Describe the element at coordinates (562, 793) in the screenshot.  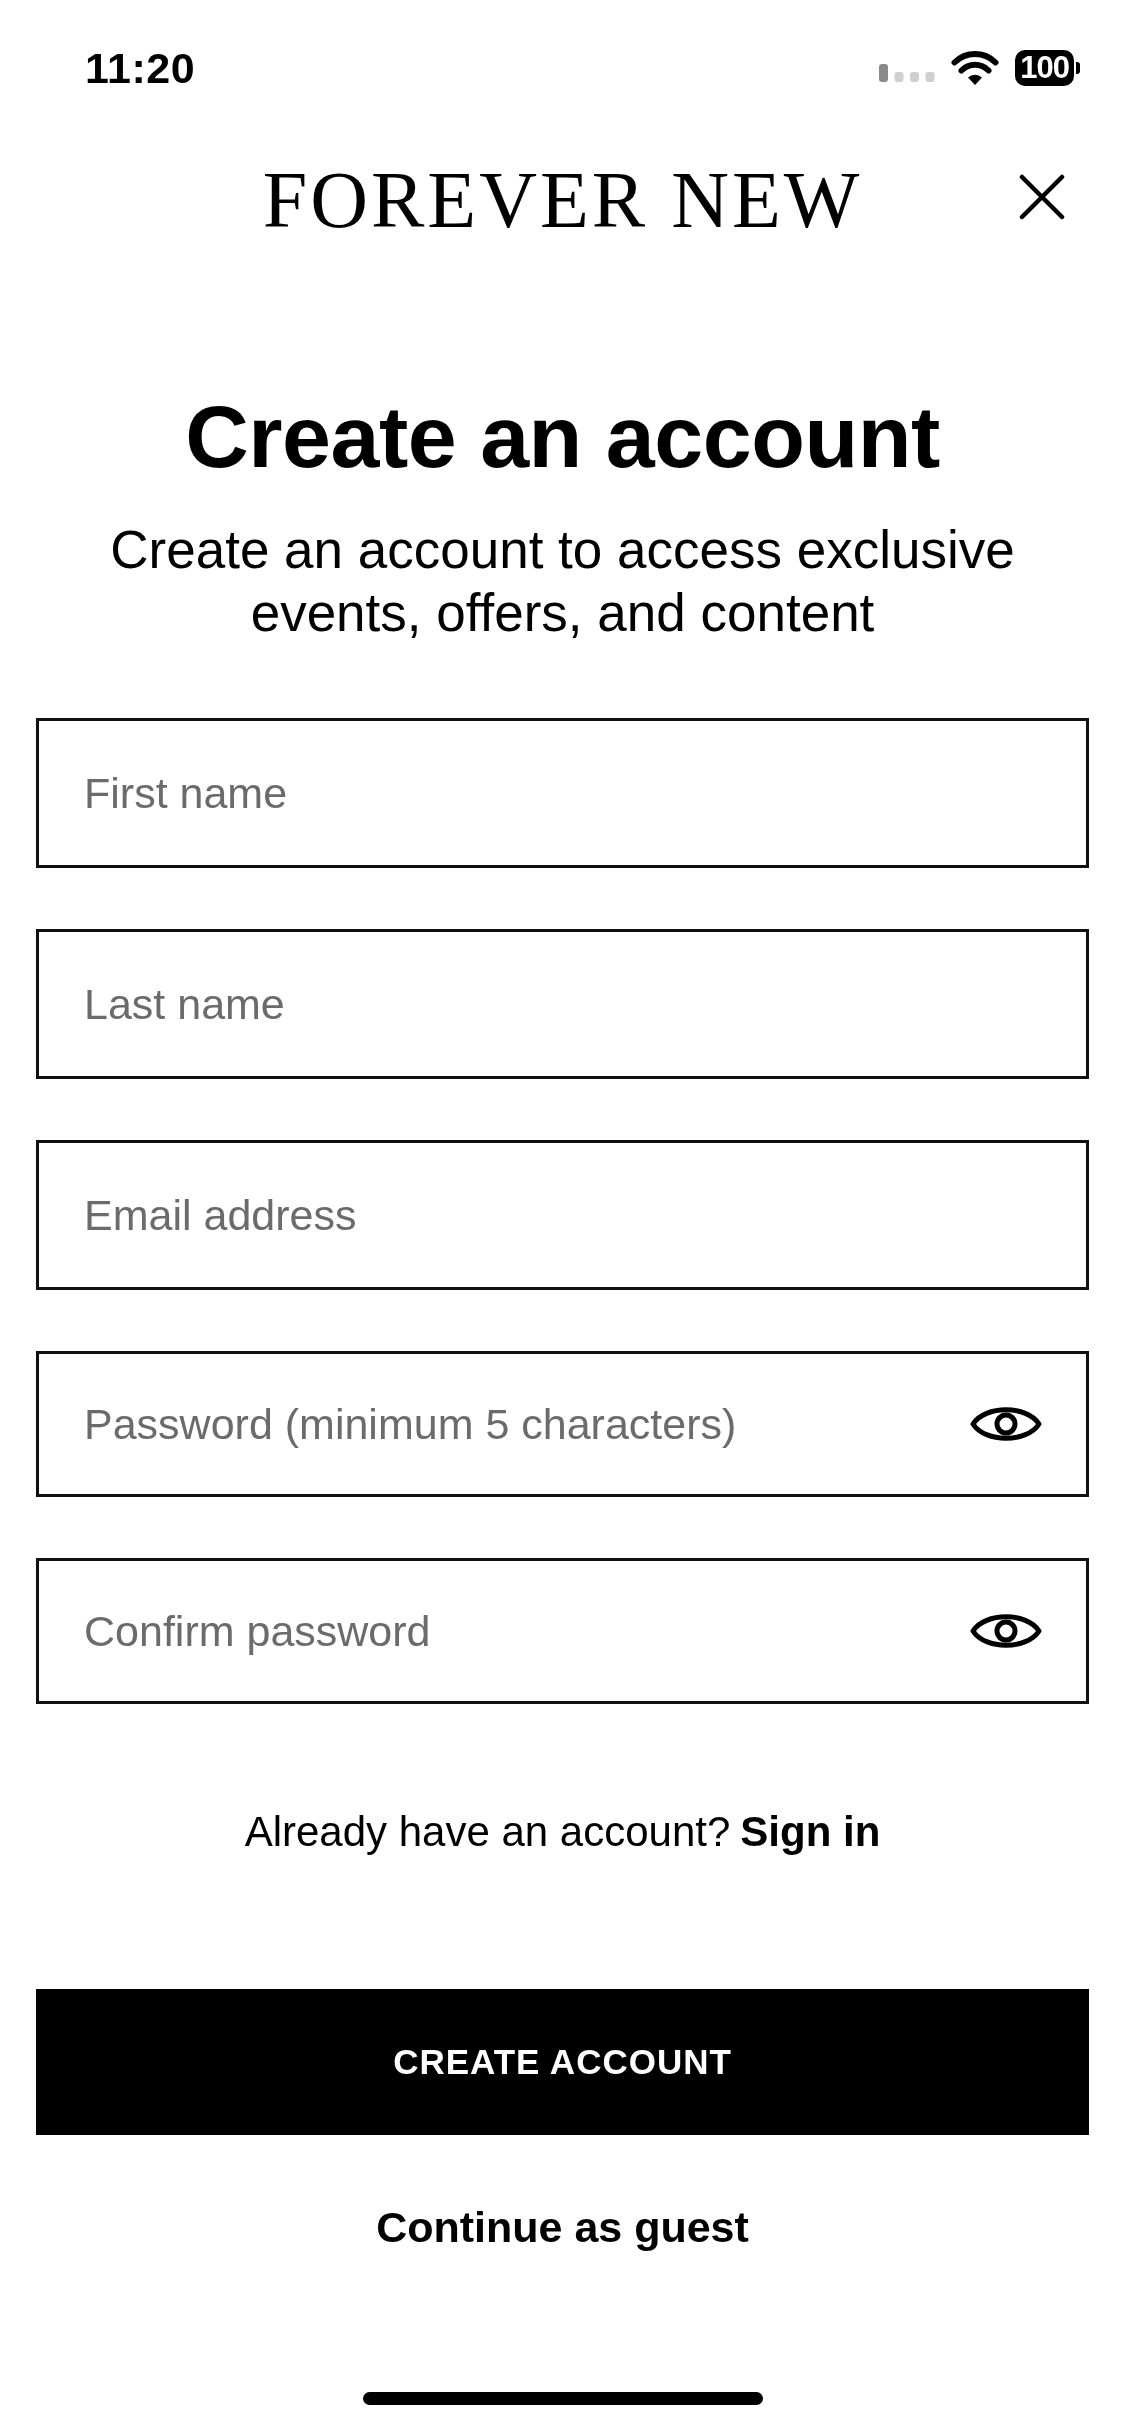
I see `input-field: First name` at that location.